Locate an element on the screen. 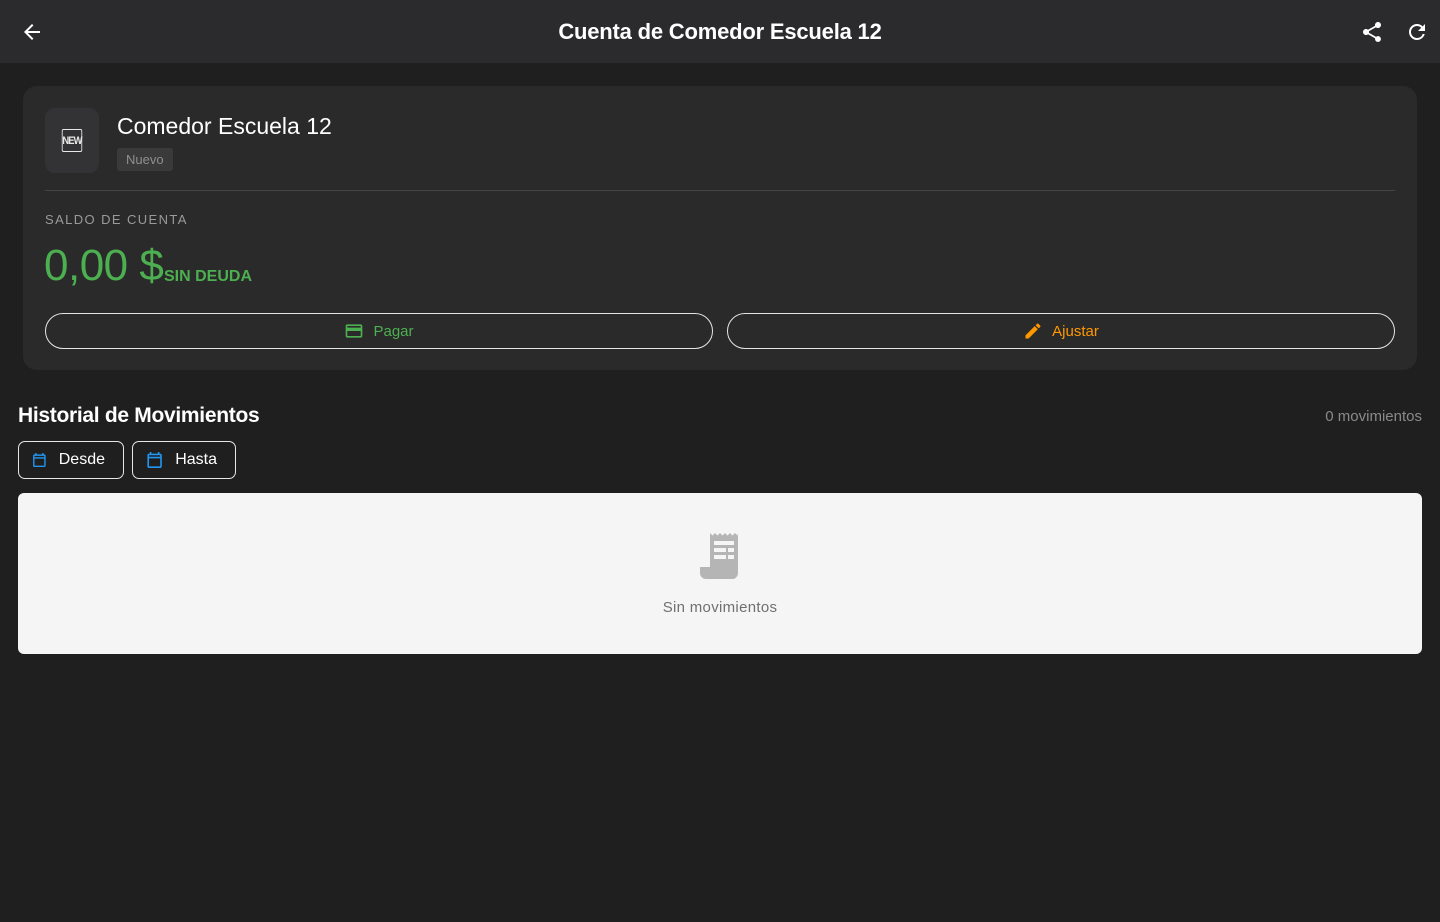  adjust-button: Ajustar is located at coordinates (1061, 331).